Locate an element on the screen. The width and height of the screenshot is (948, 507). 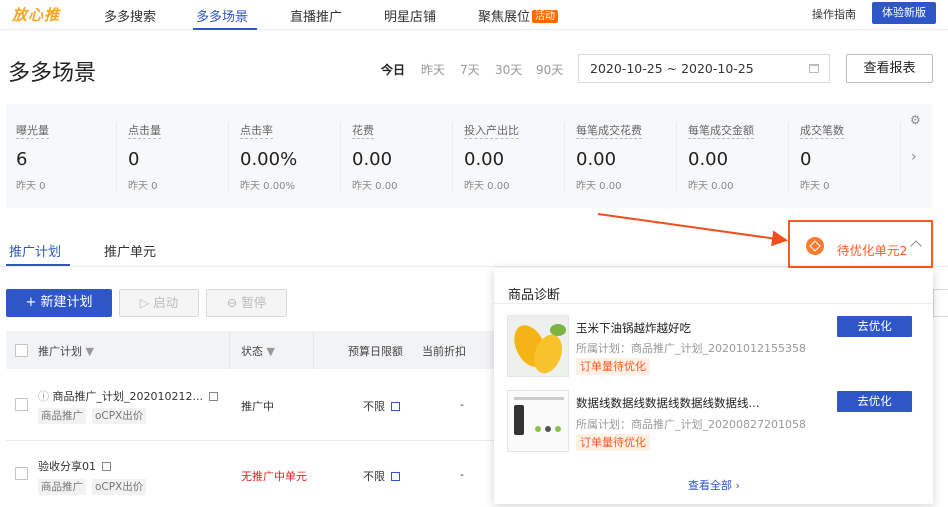
column-header-status: 状态 ▼ is located at coordinates (258, 351).